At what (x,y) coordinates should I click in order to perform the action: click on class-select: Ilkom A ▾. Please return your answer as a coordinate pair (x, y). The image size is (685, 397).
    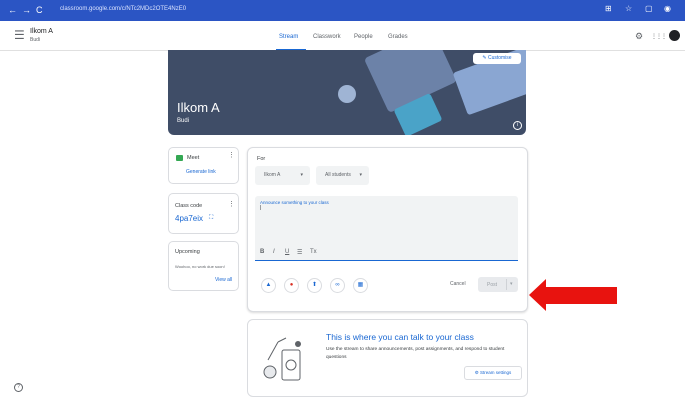
    Looking at the image, I should click on (282, 175).